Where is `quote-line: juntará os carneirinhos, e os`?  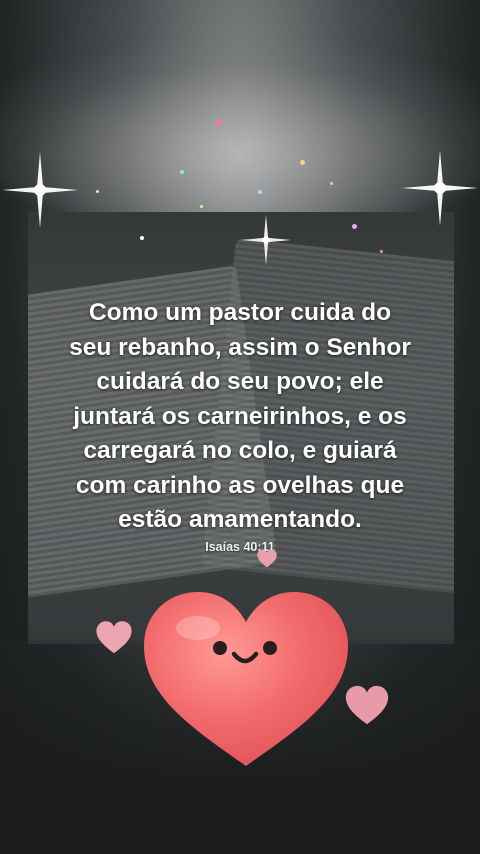 quote-line: juntará os carneirinhos, e os is located at coordinates (240, 416).